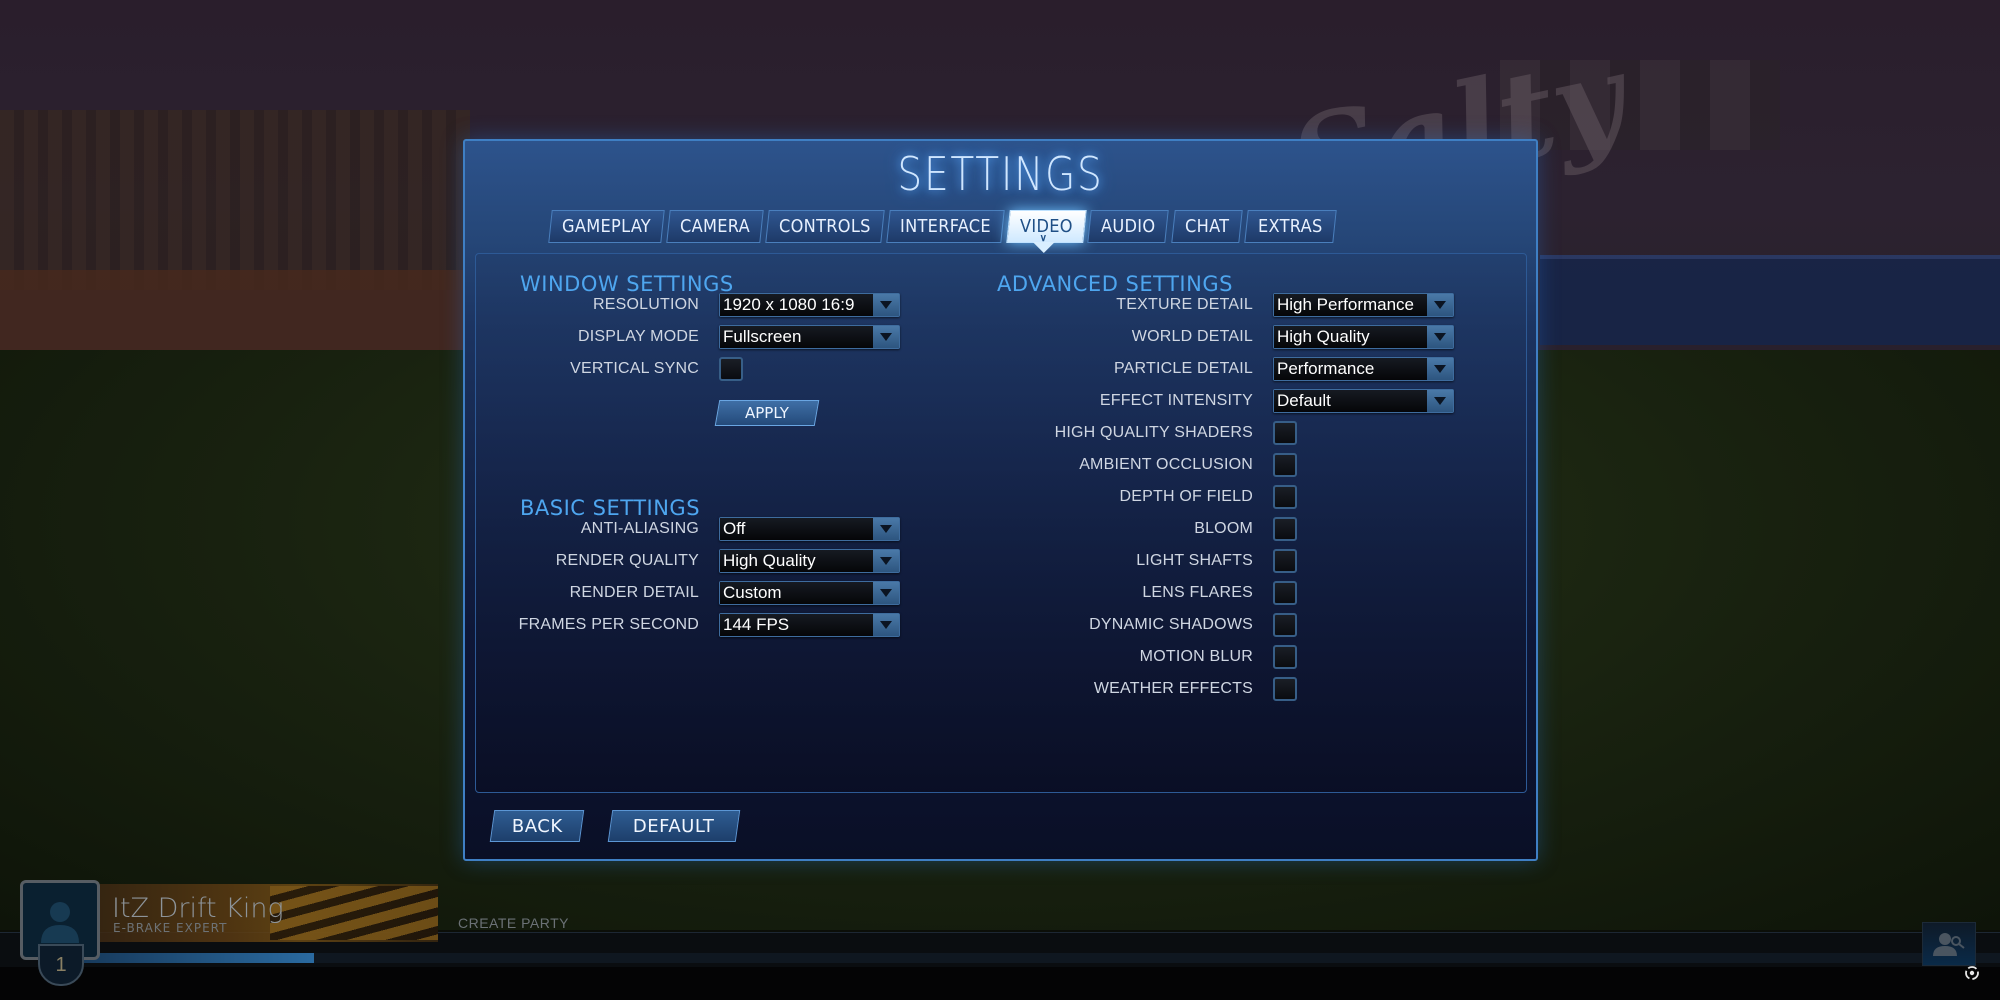  What do you see at coordinates (1046, 227) in the screenshot?
I see `tab-video: VIDEO ∨` at bounding box center [1046, 227].